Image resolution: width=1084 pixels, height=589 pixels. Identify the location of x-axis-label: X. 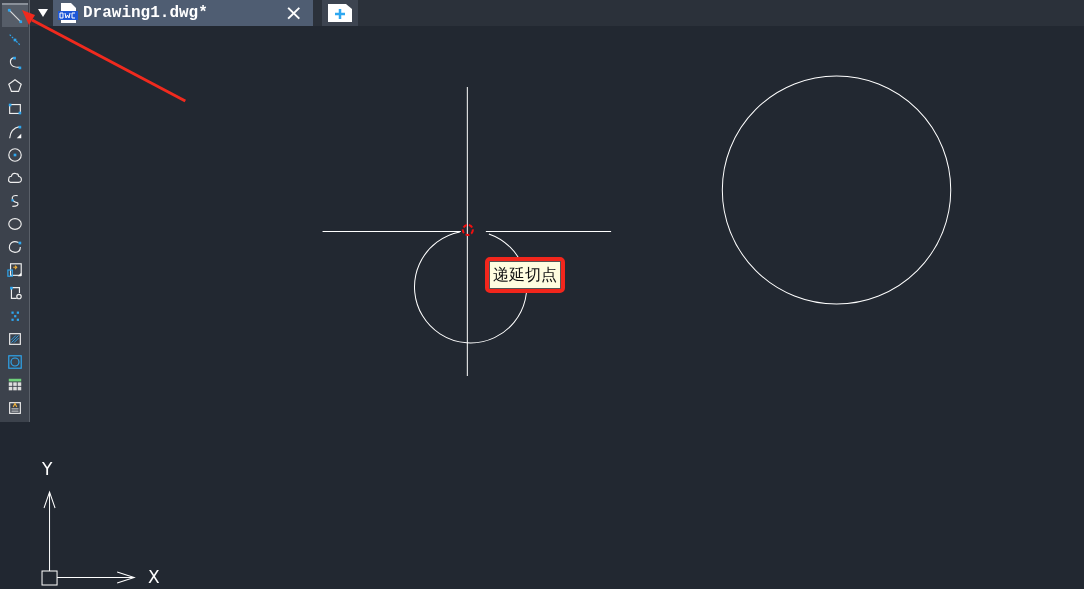
(154, 577).